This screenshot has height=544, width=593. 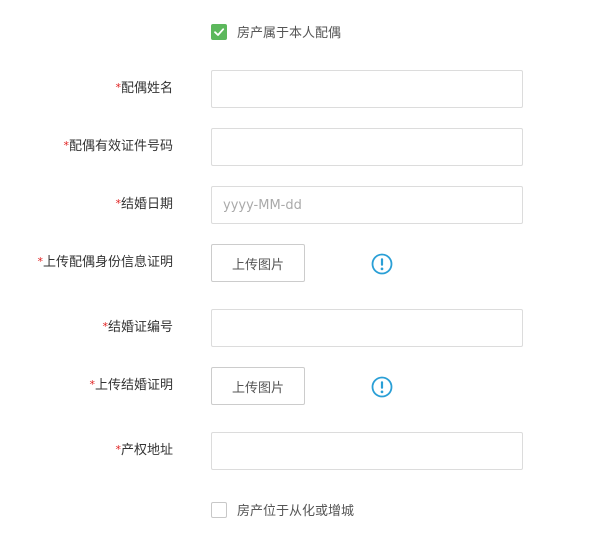 I want to click on location-checkbox-row: 房产位于从化或增城, so click(x=282, y=509).